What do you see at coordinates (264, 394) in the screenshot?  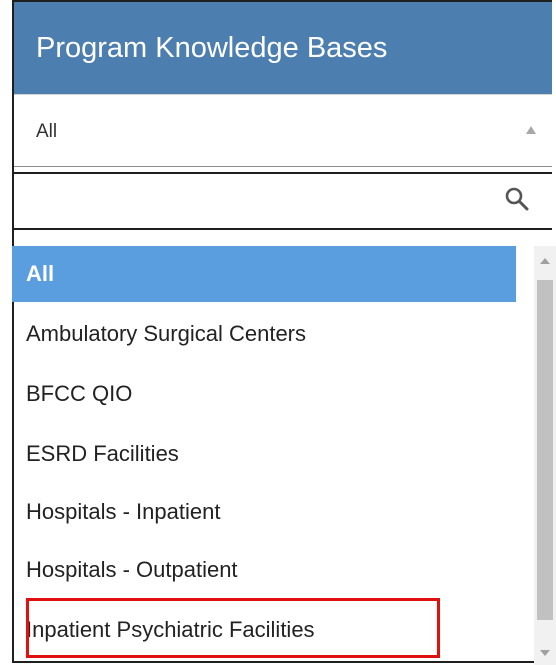 I see `option-bfcc-qio: BFCC QIO` at bounding box center [264, 394].